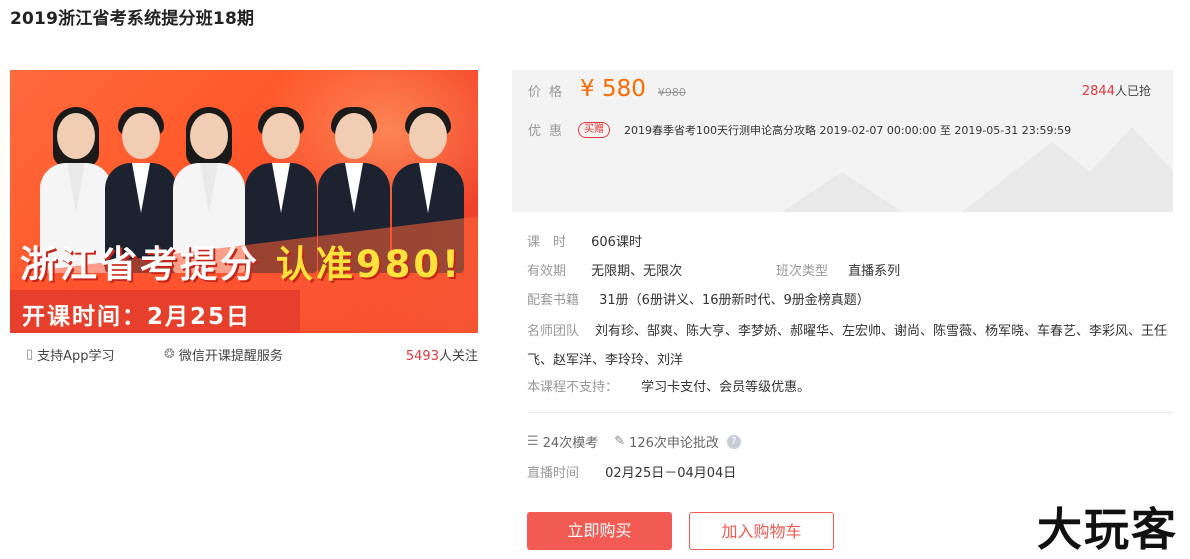  I want to click on live-time-value: 02月25日－04月04日, so click(671, 473).